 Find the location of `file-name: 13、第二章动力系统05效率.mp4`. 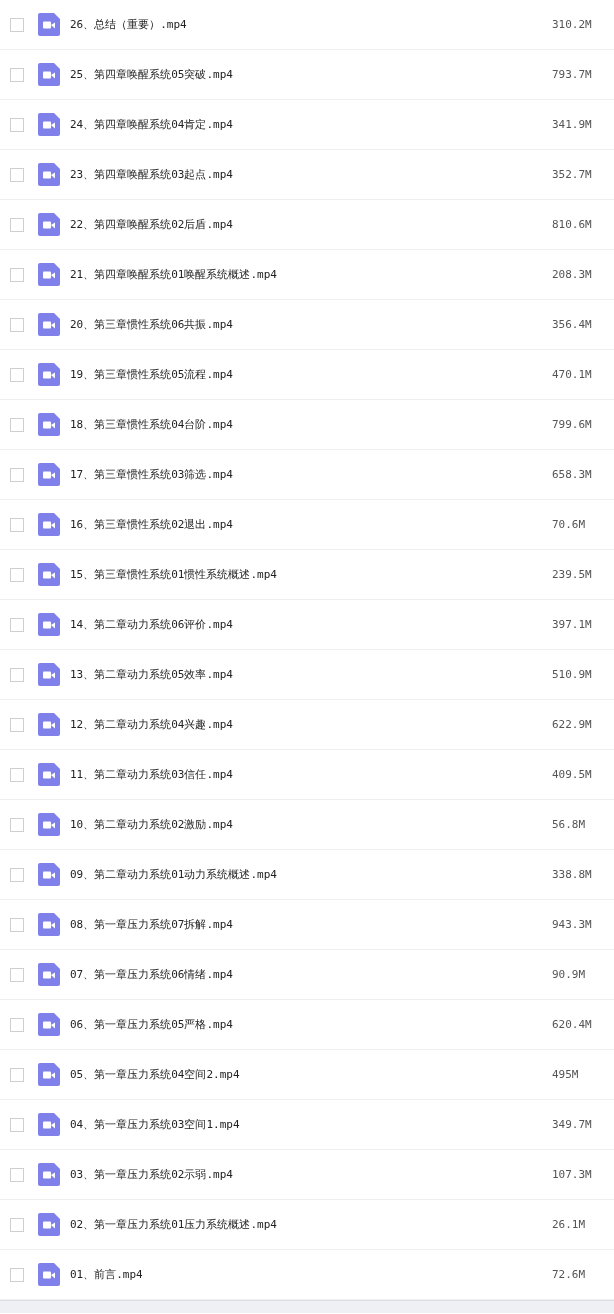

file-name: 13、第二章动力系统05效率.mp4 is located at coordinates (311, 674).